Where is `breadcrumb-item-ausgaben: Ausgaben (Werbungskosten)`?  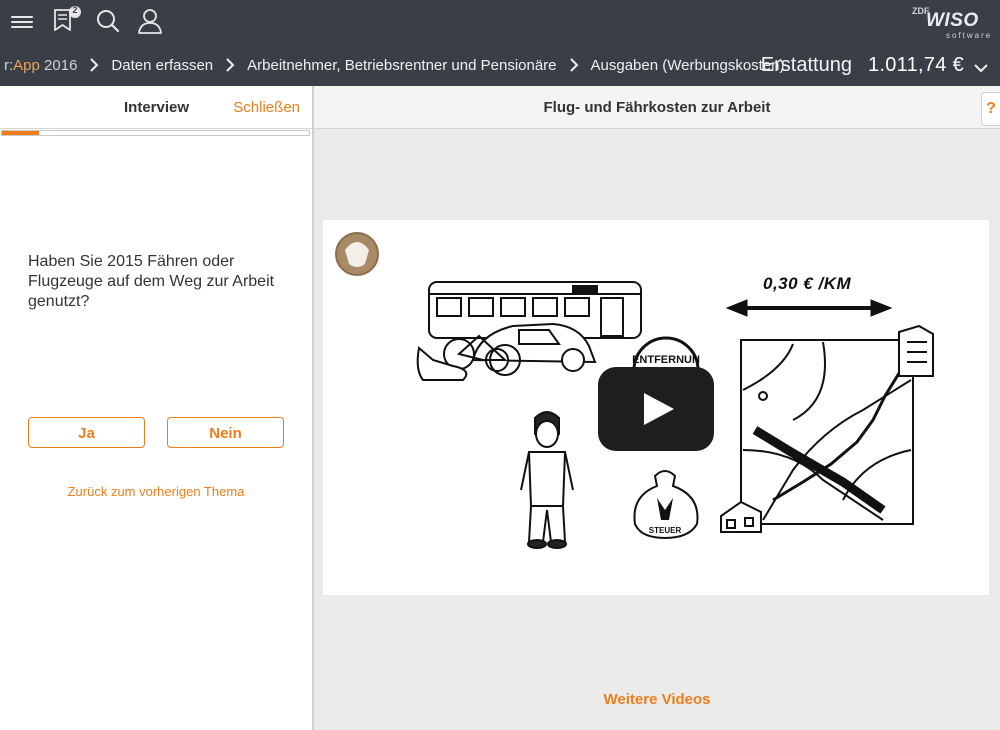
breadcrumb-item-ausgaben: Ausgaben (Werbungskosten) is located at coordinates (688, 65).